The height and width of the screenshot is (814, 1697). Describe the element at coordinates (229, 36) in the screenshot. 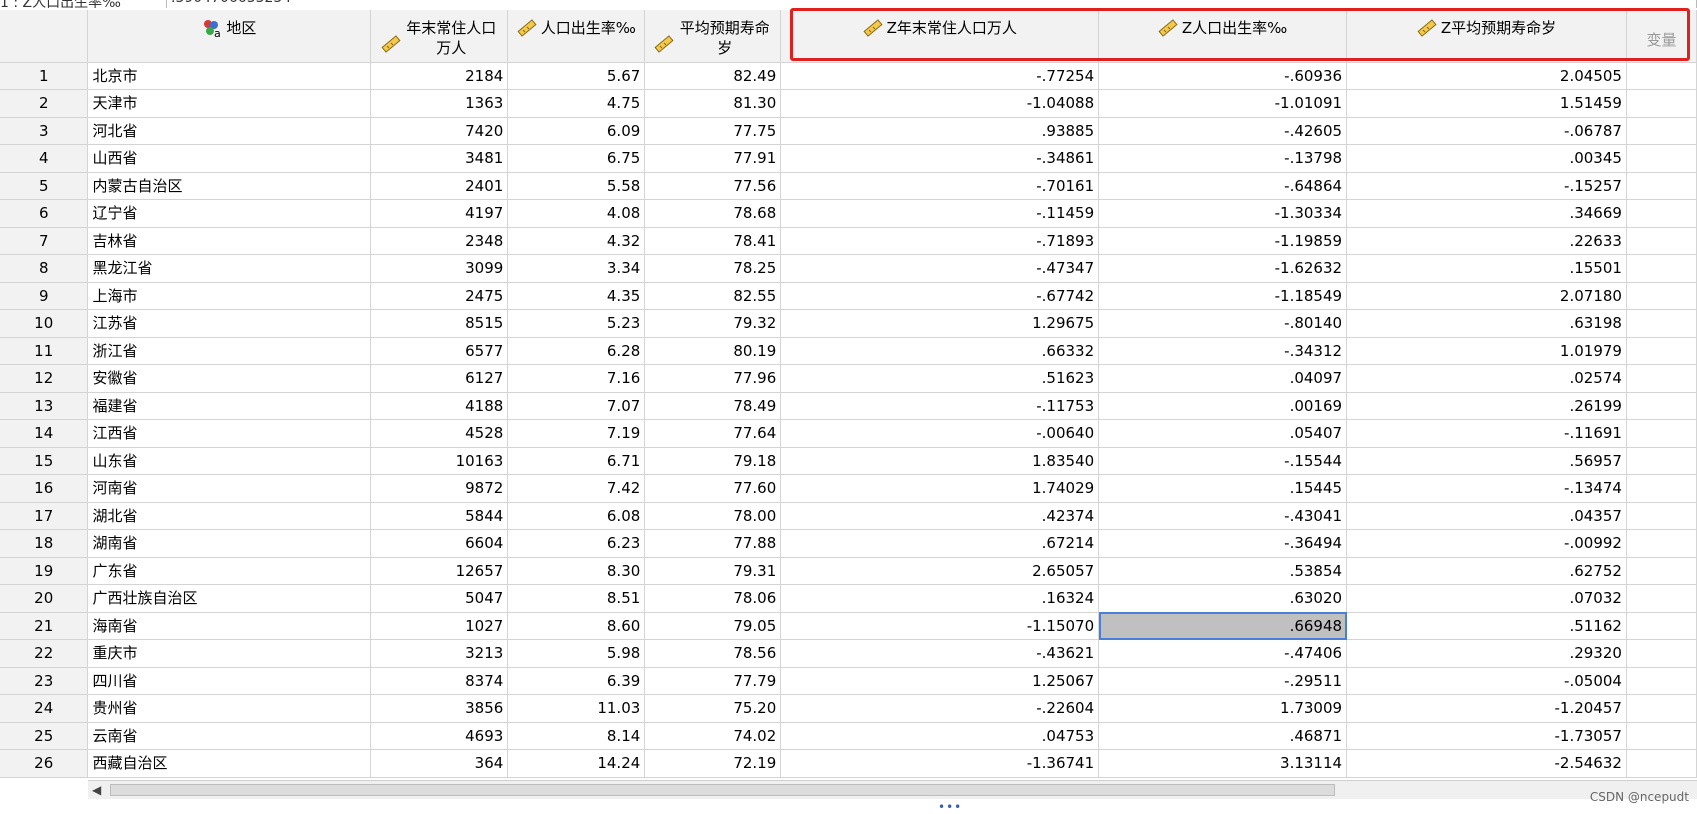

I see `column-header-region: a 地区` at that location.